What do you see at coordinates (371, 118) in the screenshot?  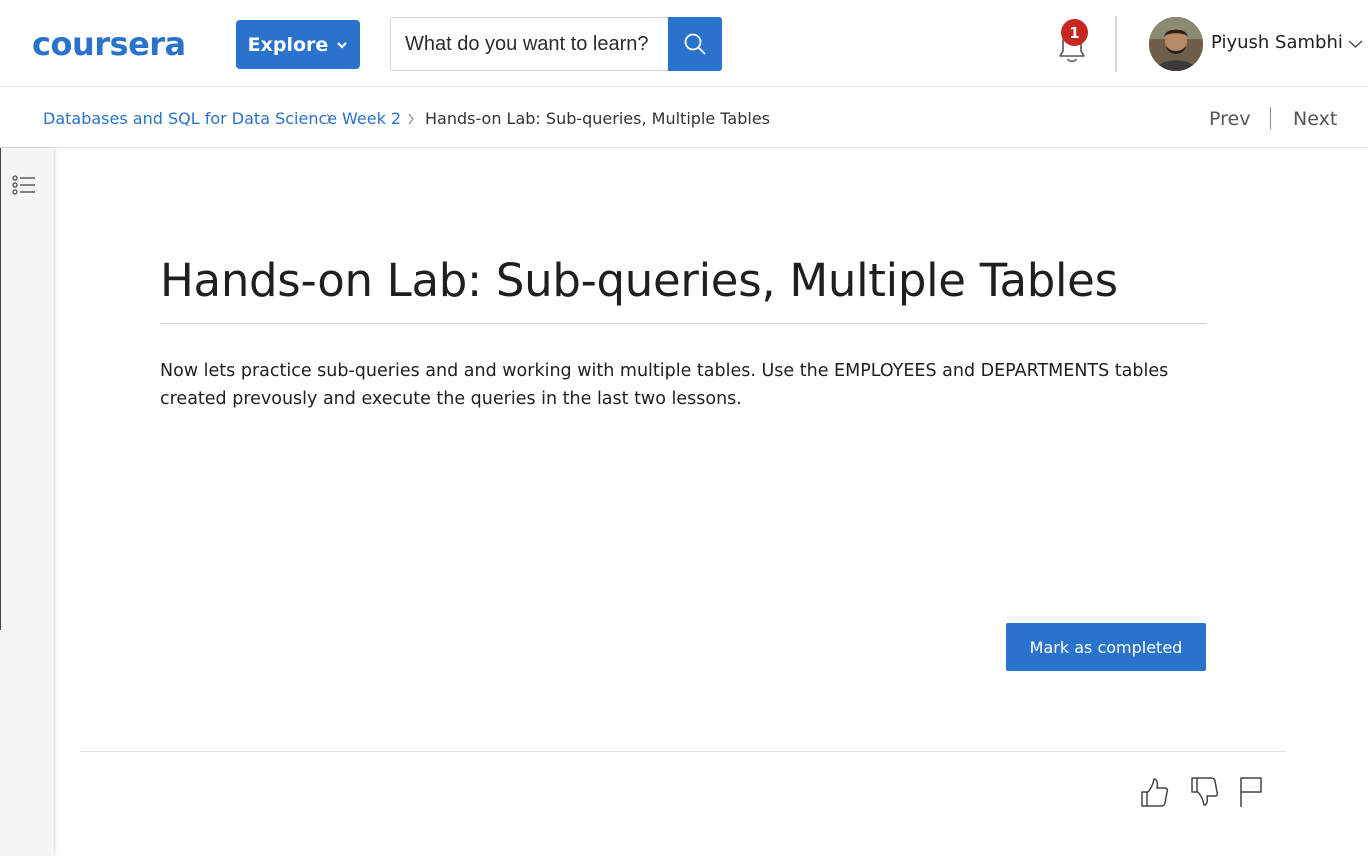 I see `breadcrumb-week-link: Week 2` at bounding box center [371, 118].